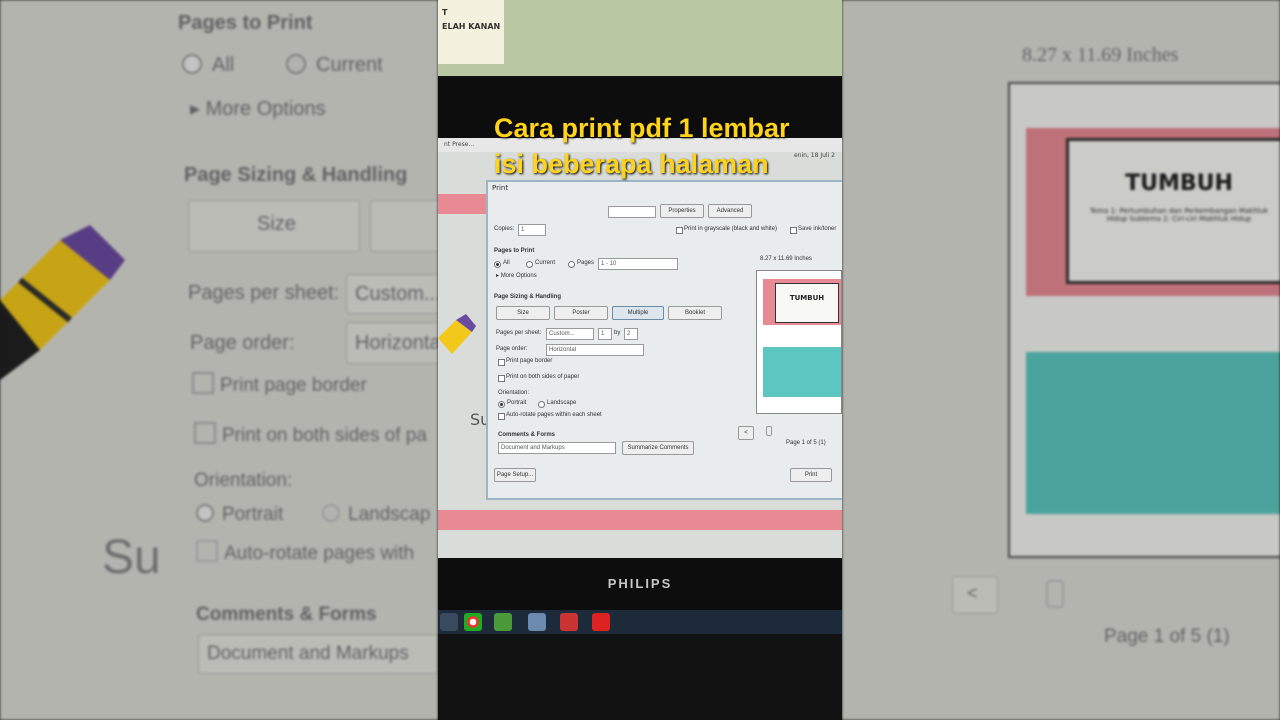 The image size is (1280, 720). What do you see at coordinates (562, 403) in the screenshot?
I see `landscape-label: Landscape` at bounding box center [562, 403].